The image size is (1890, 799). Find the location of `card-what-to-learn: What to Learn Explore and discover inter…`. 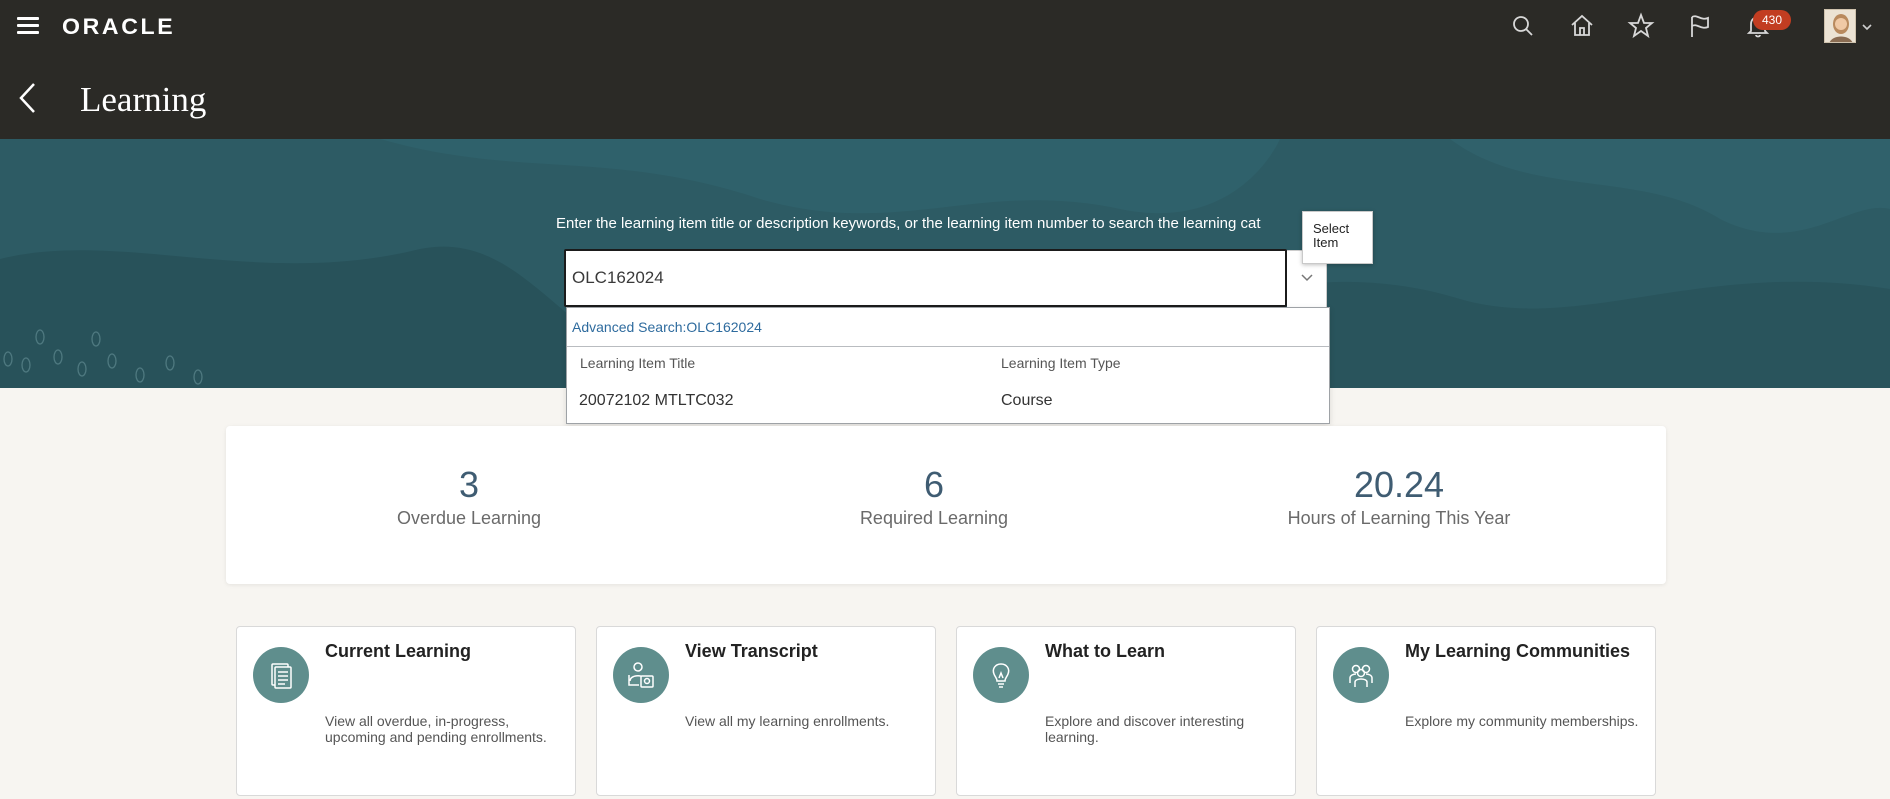

card-what-to-learn: What to Learn Explore and discover inter… is located at coordinates (1126, 711).